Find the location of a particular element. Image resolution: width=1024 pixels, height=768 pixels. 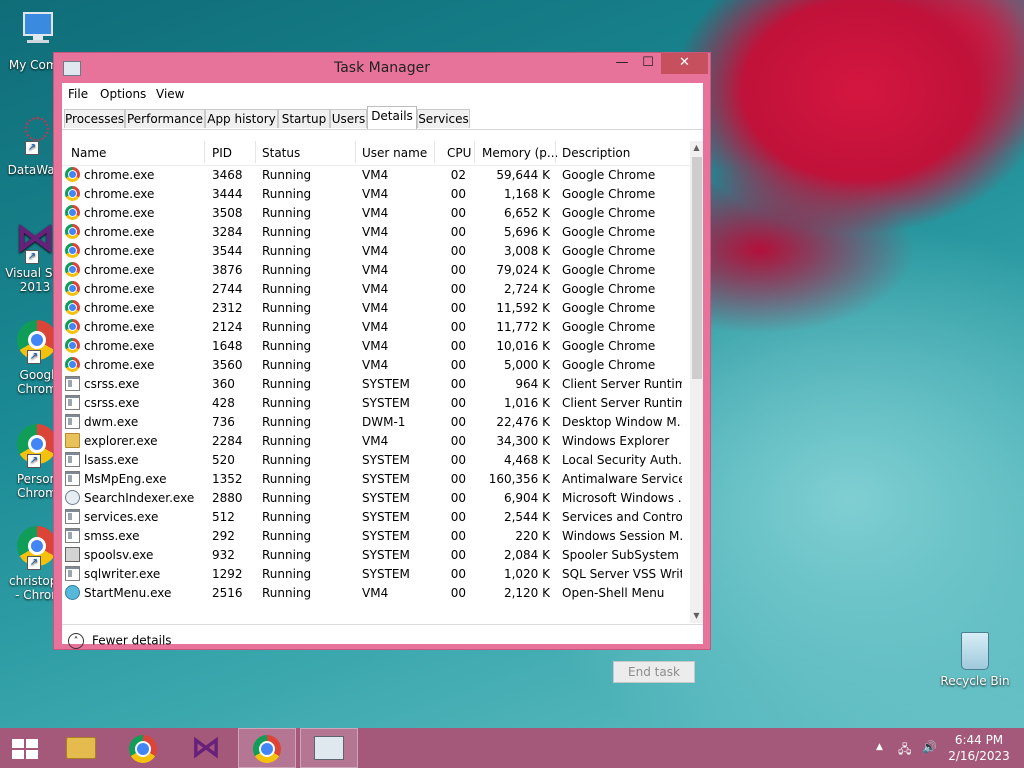

scroll-down-icon: ▼ is located at coordinates (696, 616).